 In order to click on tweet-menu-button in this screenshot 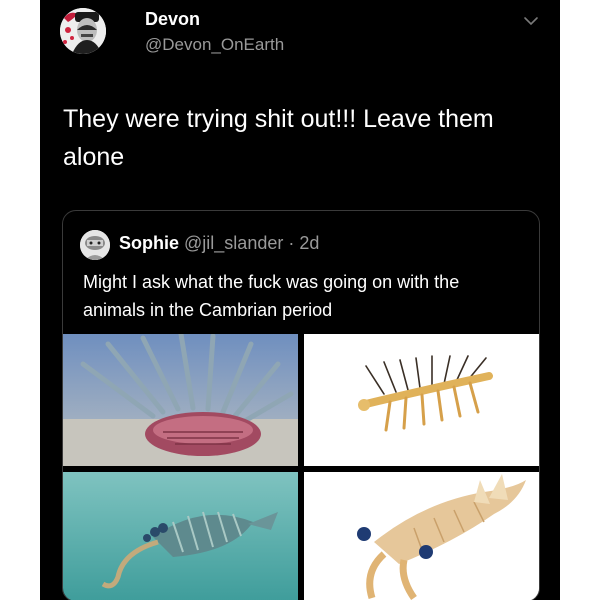, I will do `click(531, 21)`.